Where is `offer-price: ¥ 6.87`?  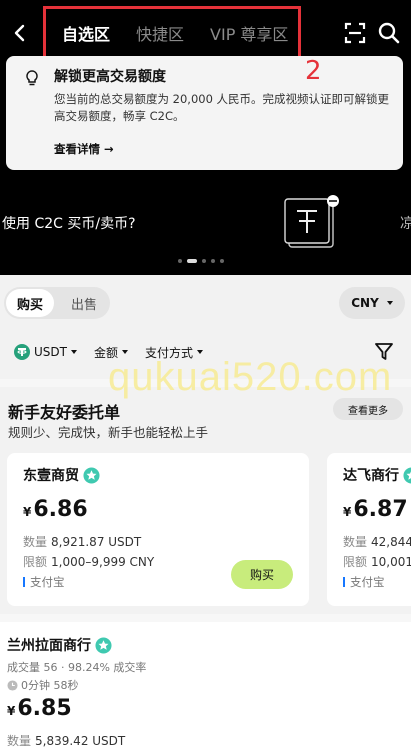
offer-price: ¥ 6.87 is located at coordinates (375, 509).